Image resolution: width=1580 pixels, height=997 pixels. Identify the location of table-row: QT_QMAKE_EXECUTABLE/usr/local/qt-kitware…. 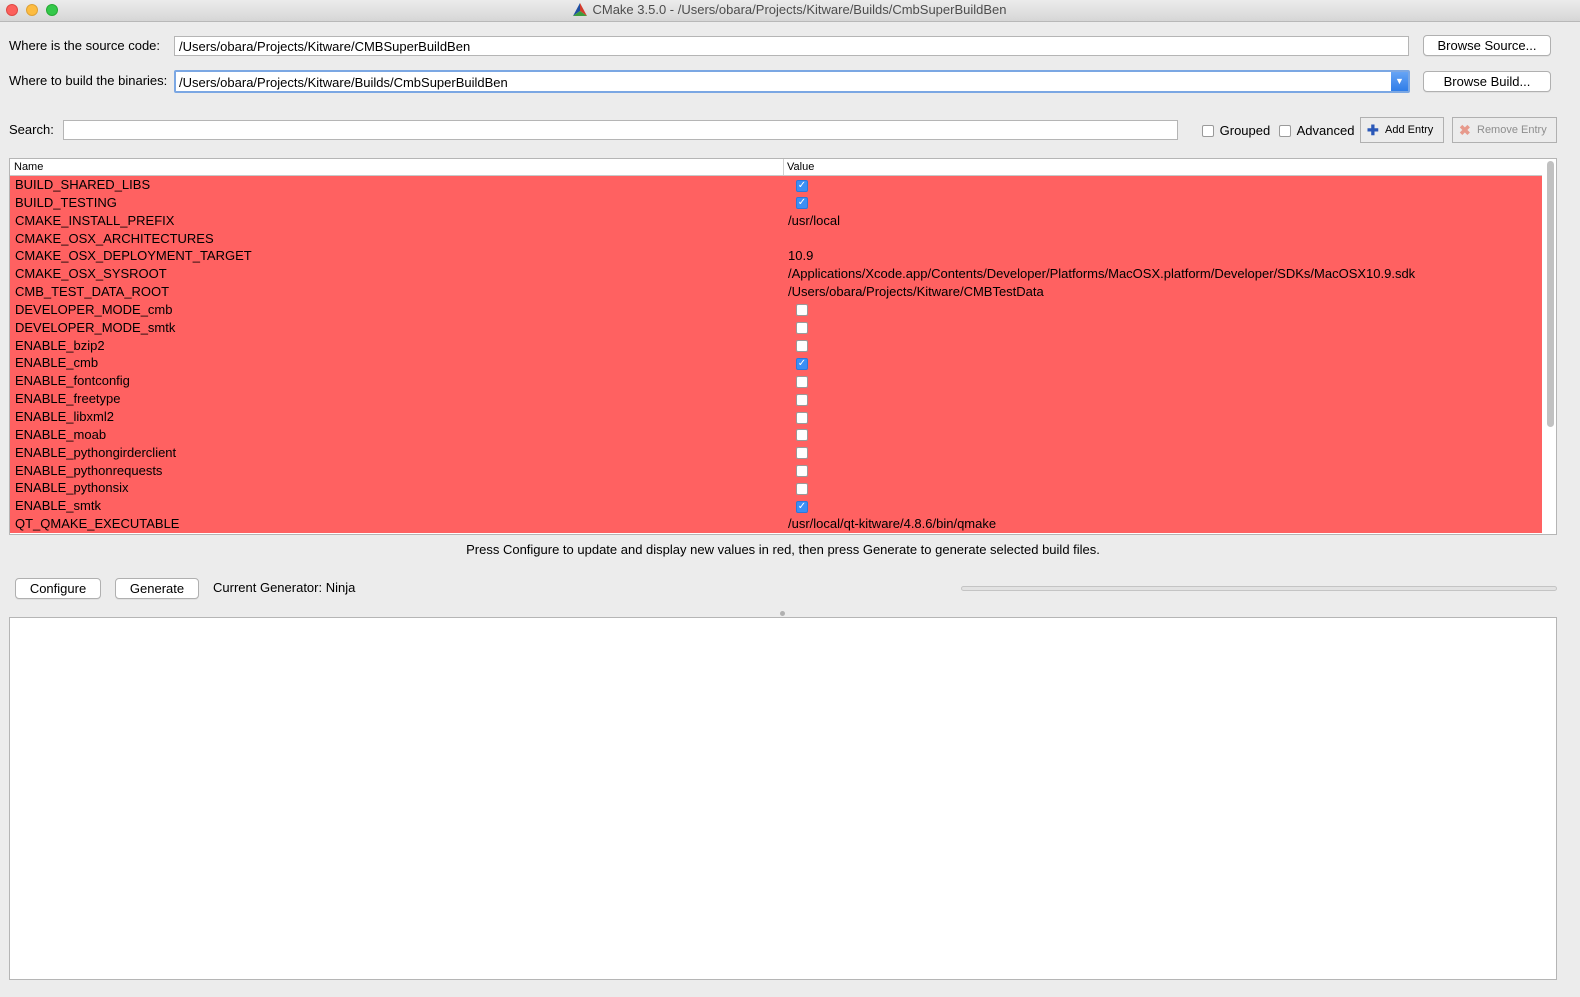
(776, 524).